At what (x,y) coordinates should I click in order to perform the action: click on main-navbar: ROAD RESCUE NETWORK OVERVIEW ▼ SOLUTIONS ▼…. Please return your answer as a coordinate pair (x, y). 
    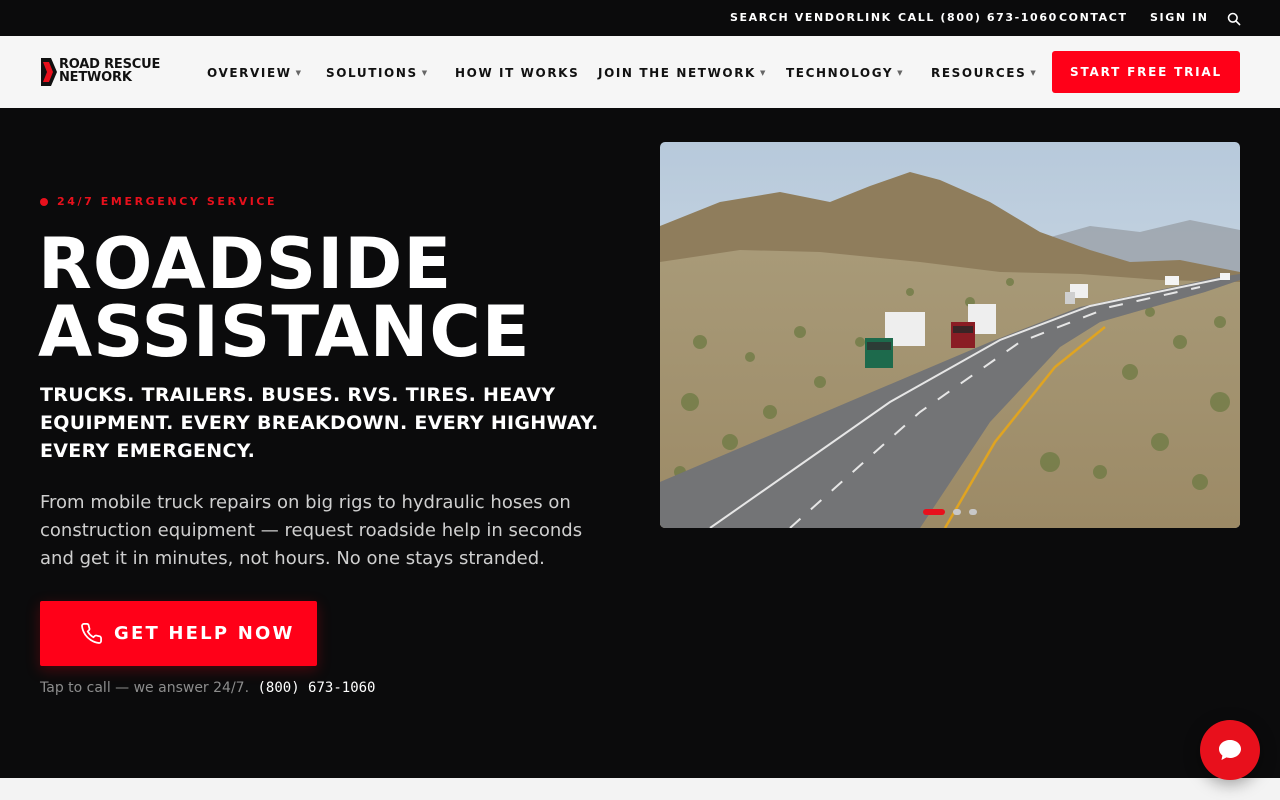
    Looking at the image, I should click on (640, 72).